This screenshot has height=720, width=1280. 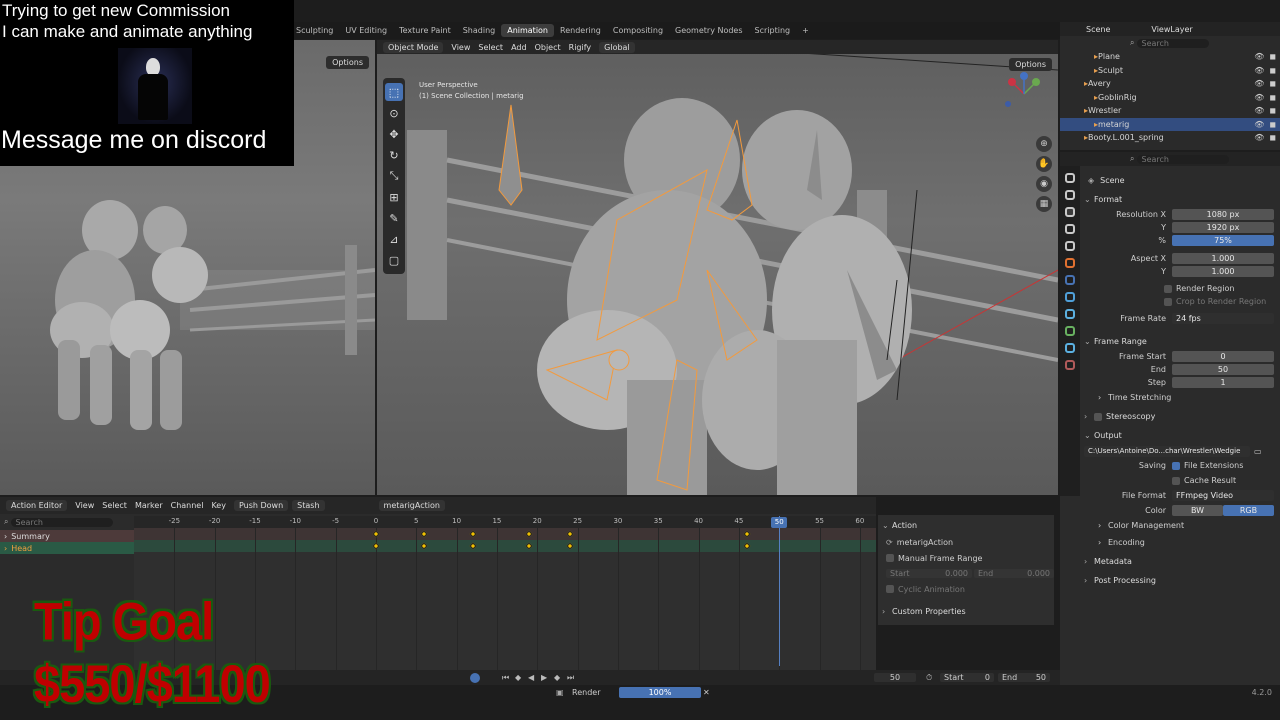 What do you see at coordinates (1180, 525) in the screenshot?
I see `color-management-section: › Color Management` at bounding box center [1180, 525].